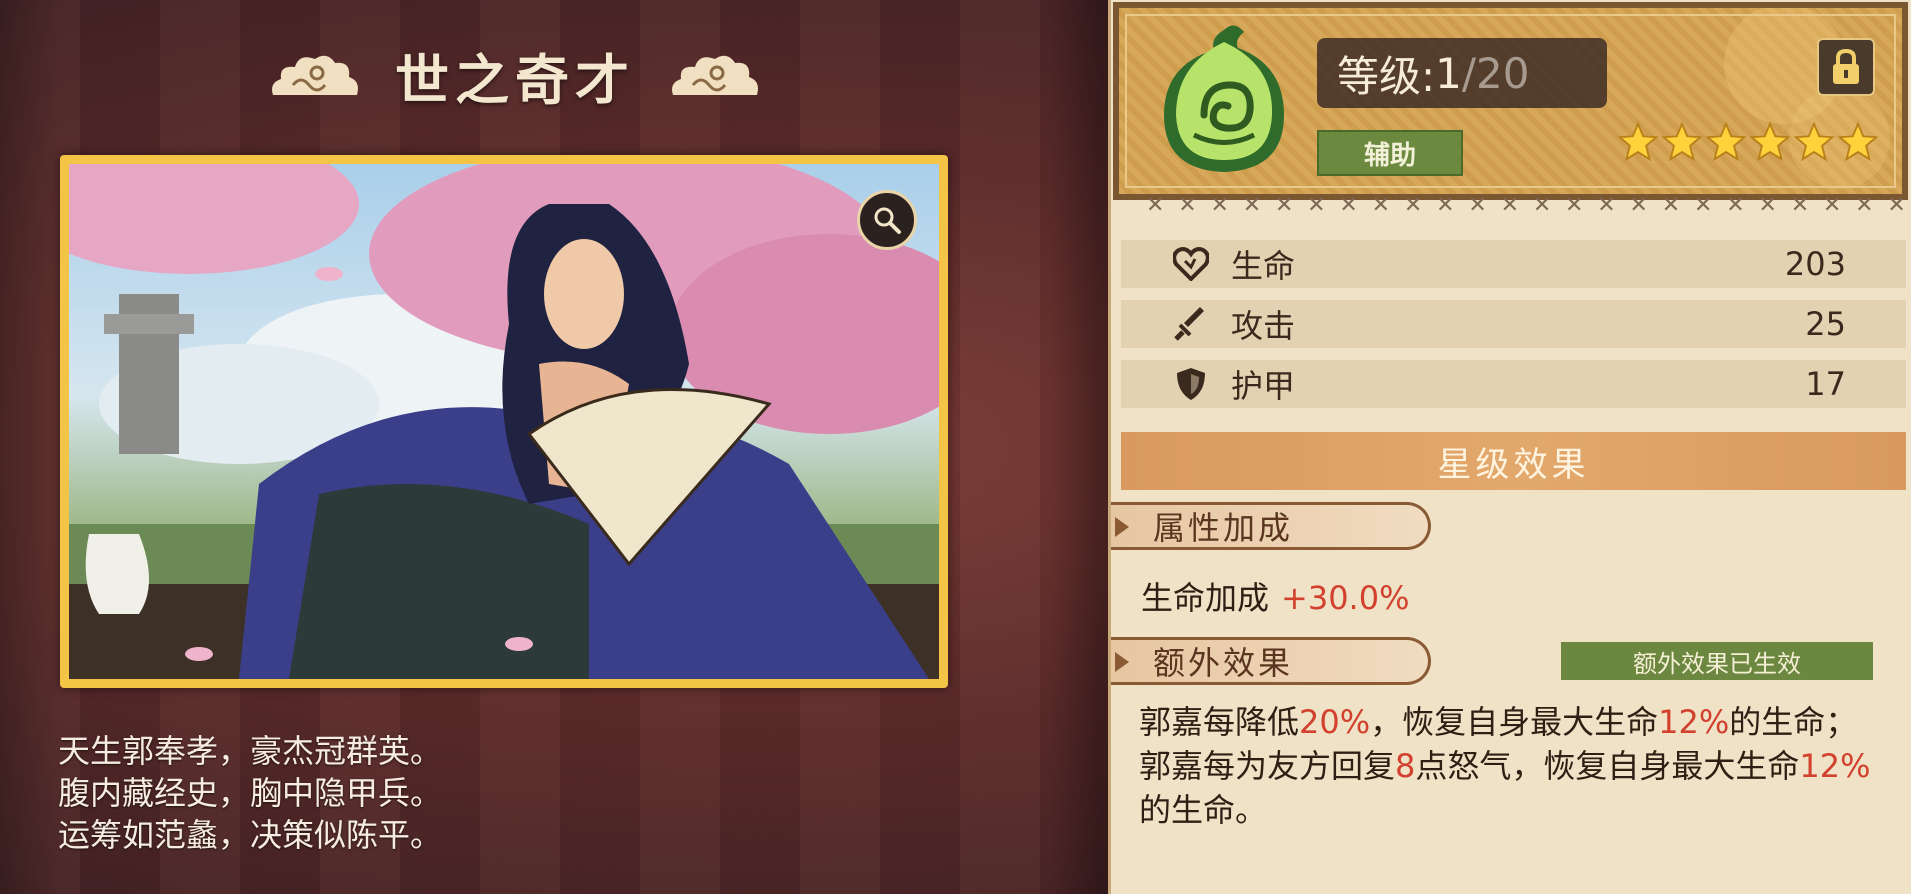 The width and height of the screenshot is (1911, 894). I want to click on cloud-ornament-right-icon, so click(715, 75).